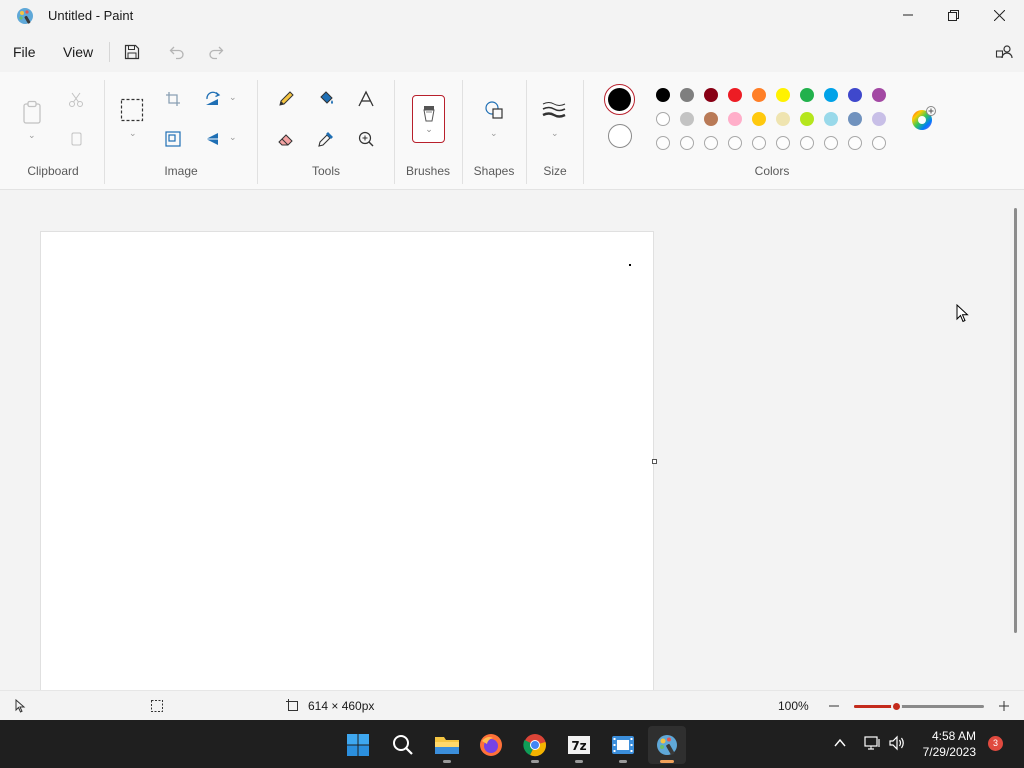 The image size is (1024, 768). I want to click on copy-button, so click(76, 139).